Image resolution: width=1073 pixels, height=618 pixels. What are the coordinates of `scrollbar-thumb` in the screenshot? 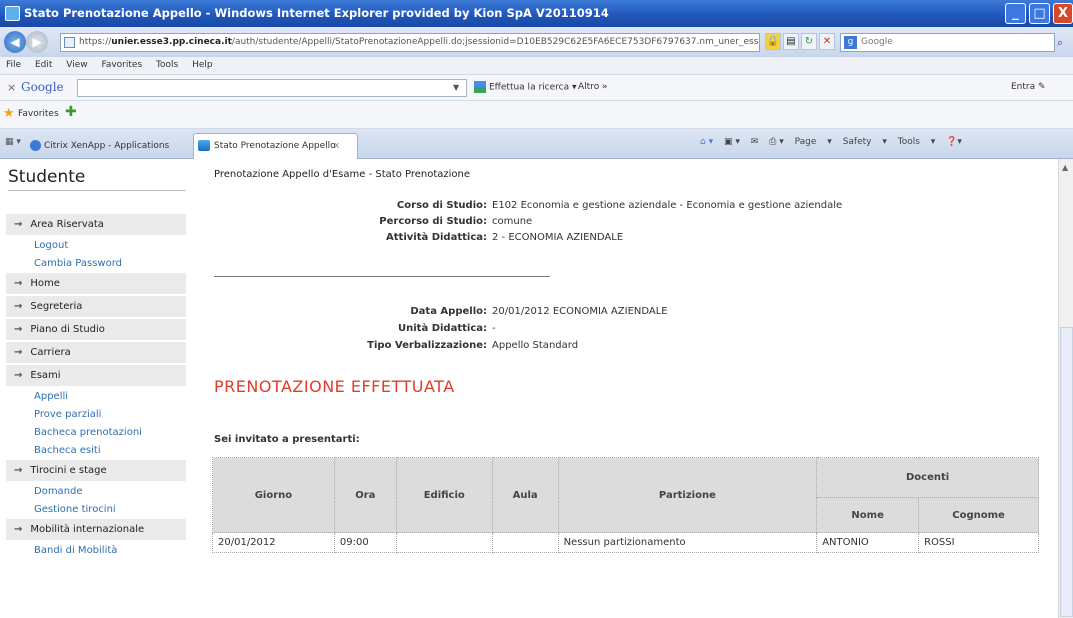 It's located at (1066, 472).